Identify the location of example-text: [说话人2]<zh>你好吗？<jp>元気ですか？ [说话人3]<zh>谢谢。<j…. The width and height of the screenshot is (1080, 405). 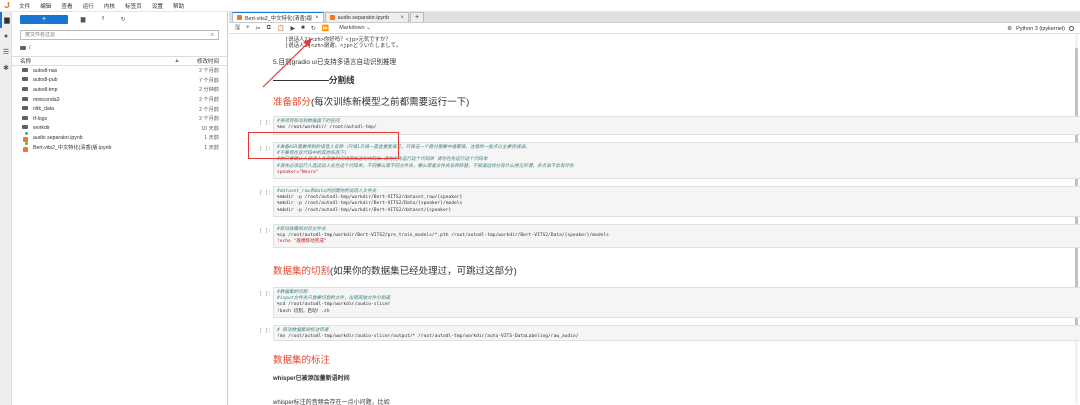
(343, 43).